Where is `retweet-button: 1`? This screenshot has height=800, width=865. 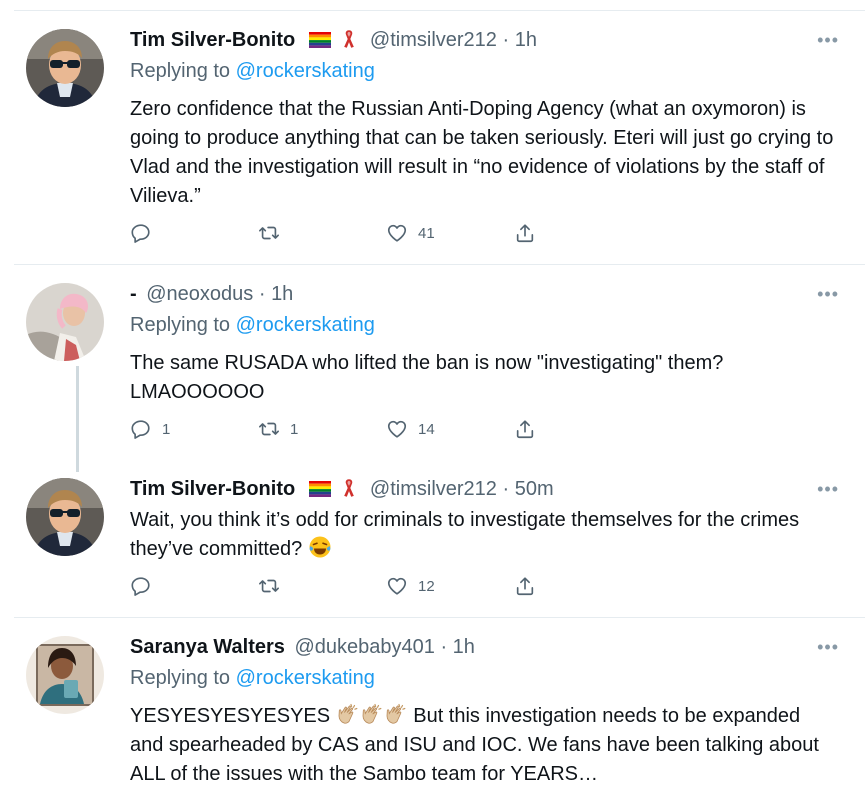
retweet-button: 1 is located at coordinates (278, 429).